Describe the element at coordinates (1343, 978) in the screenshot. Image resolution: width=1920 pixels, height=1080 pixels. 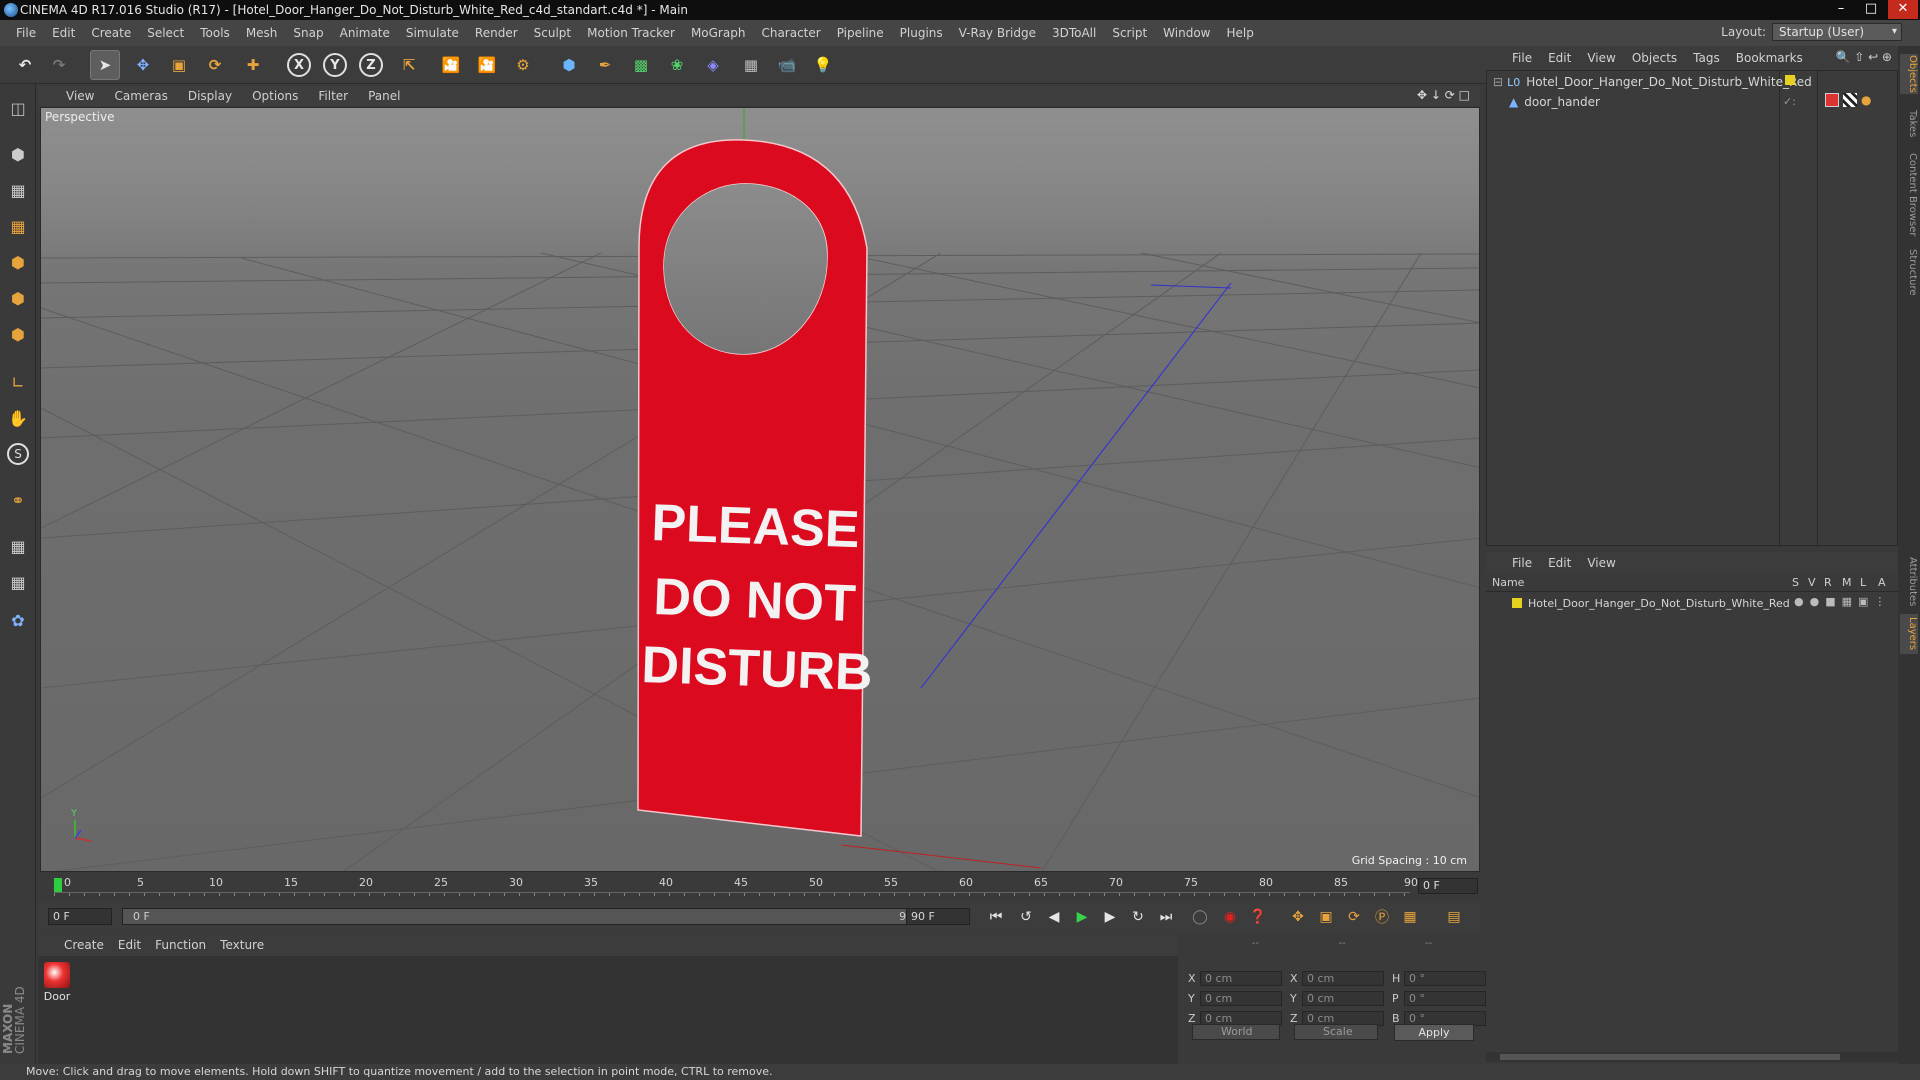
I see `size-x-field: 0 cm` at that location.